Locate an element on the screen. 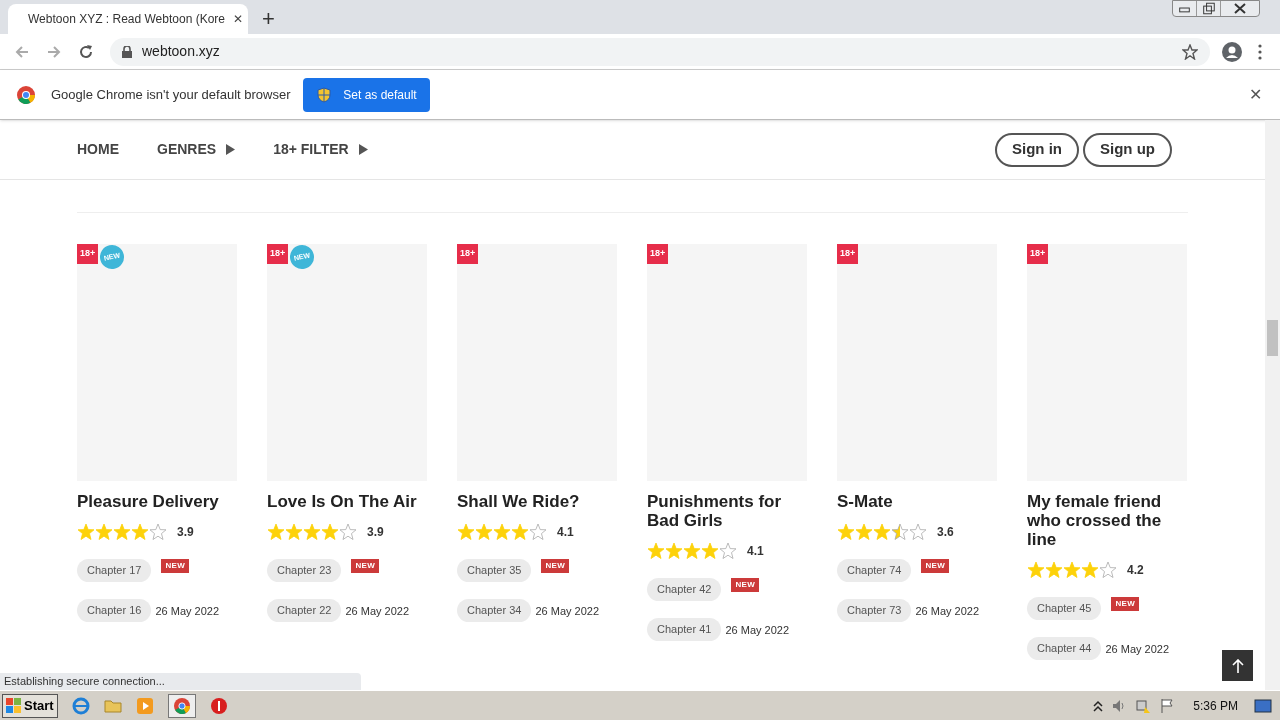 This screenshot has height=720, width=1280. stop-icon is located at coordinates (218, 705).